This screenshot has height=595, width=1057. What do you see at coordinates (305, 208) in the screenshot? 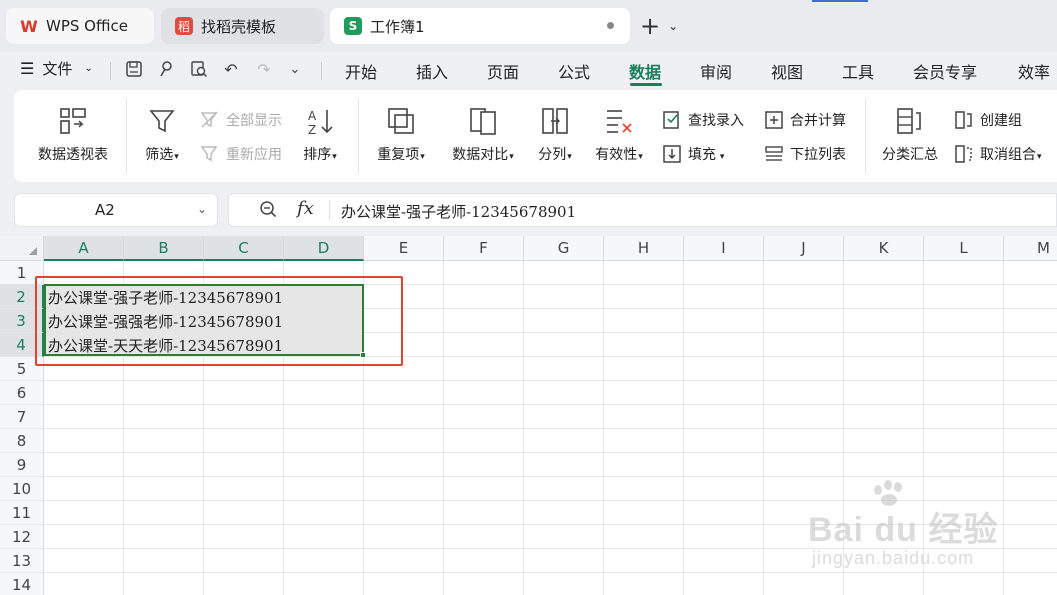
I see `fx-icon: fx` at bounding box center [305, 208].